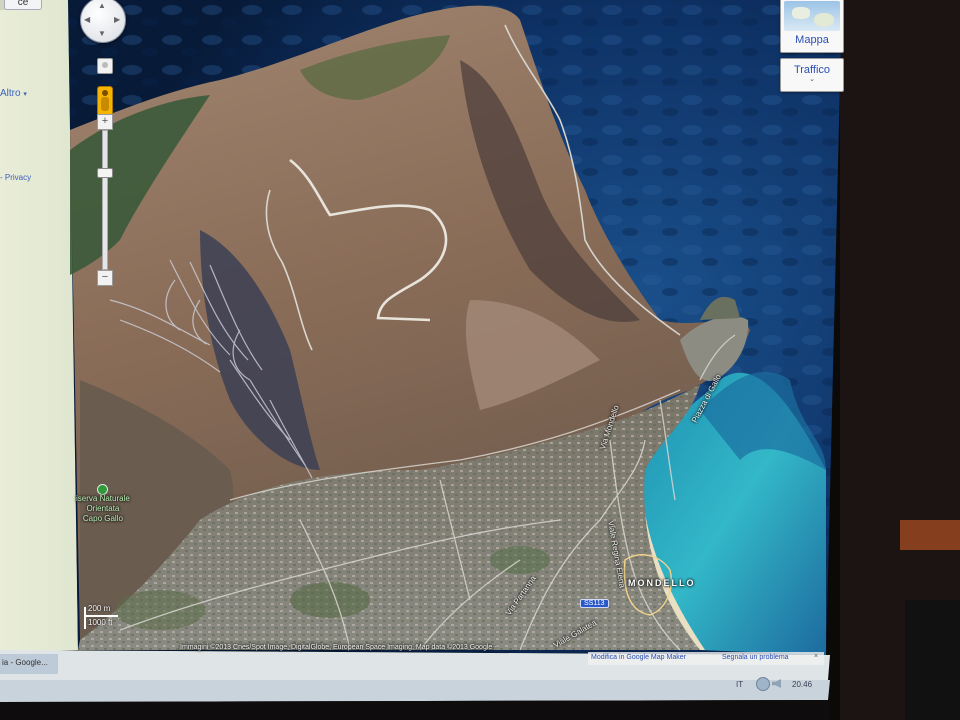  What do you see at coordinates (102, 33) in the screenshot?
I see `pan-down-arrow-icon: ▼` at bounding box center [102, 33].